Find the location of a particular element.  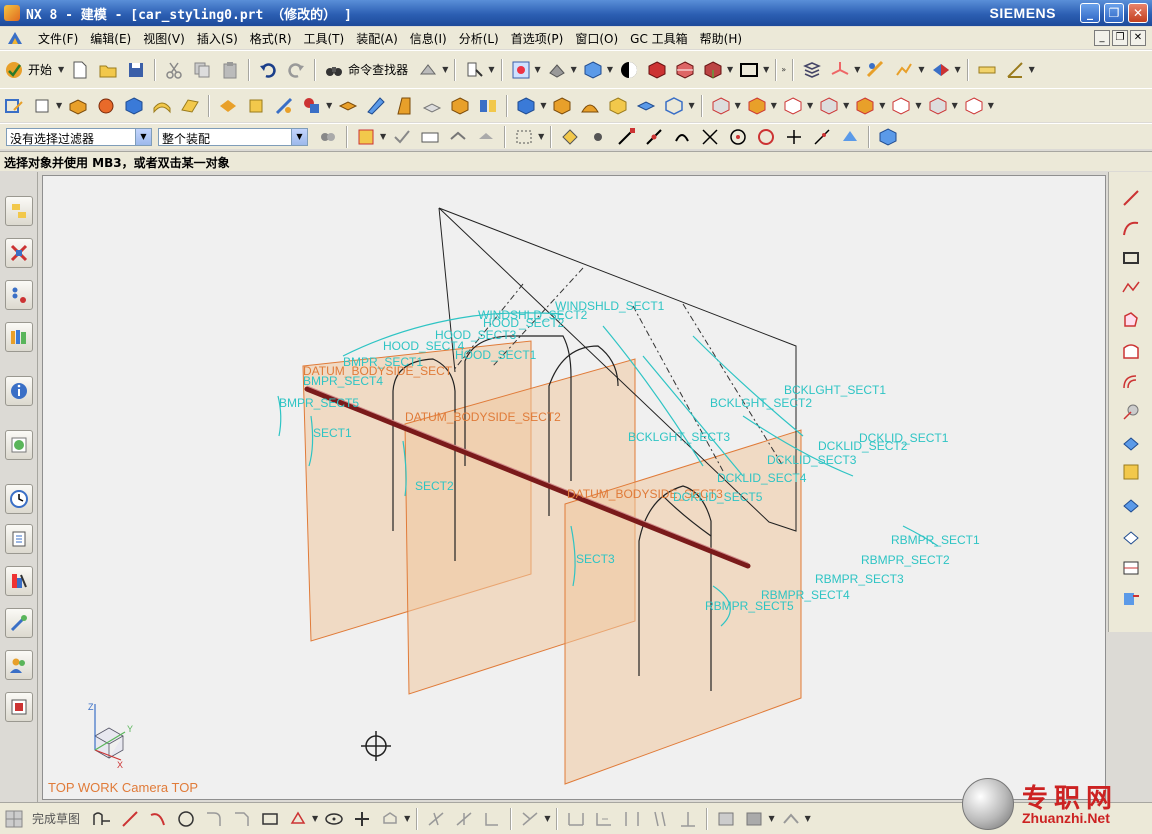

menu-view: 视图(V) is located at coordinates (164, 38).